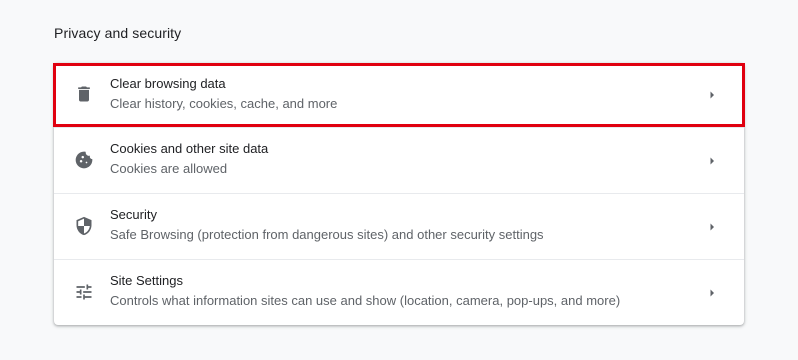 This screenshot has height=360, width=798. I want to click on row-subtitle: Cookies are allowed, so click(169, 168).